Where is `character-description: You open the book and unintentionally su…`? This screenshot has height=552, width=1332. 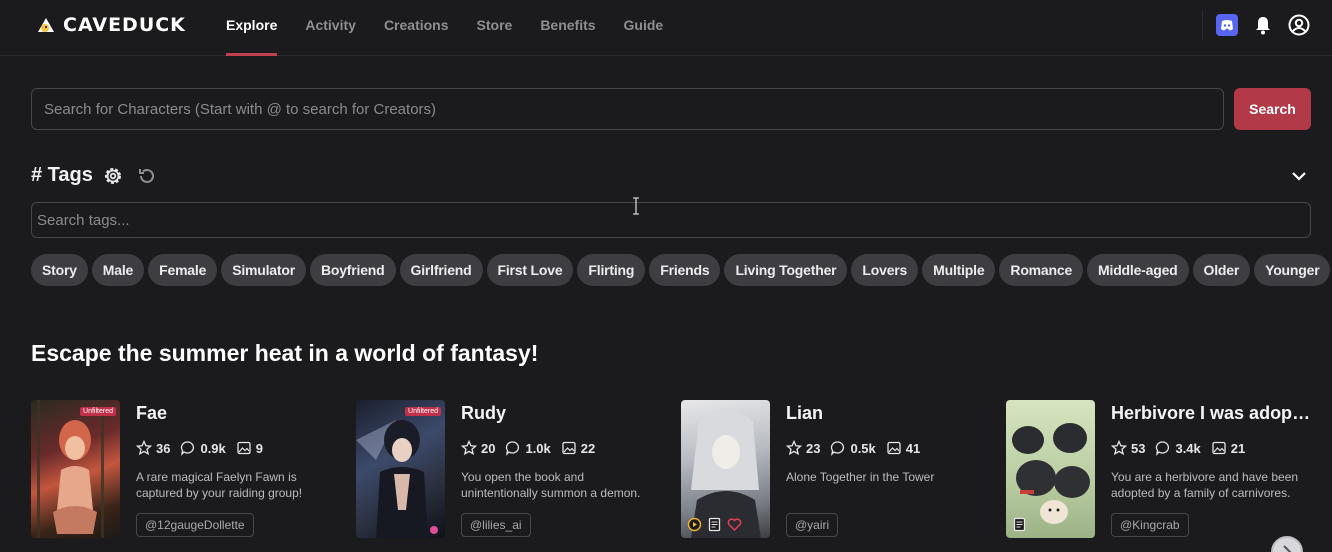 character-description: You open the book and unintentionally su… is located at coordinates (551, 485).